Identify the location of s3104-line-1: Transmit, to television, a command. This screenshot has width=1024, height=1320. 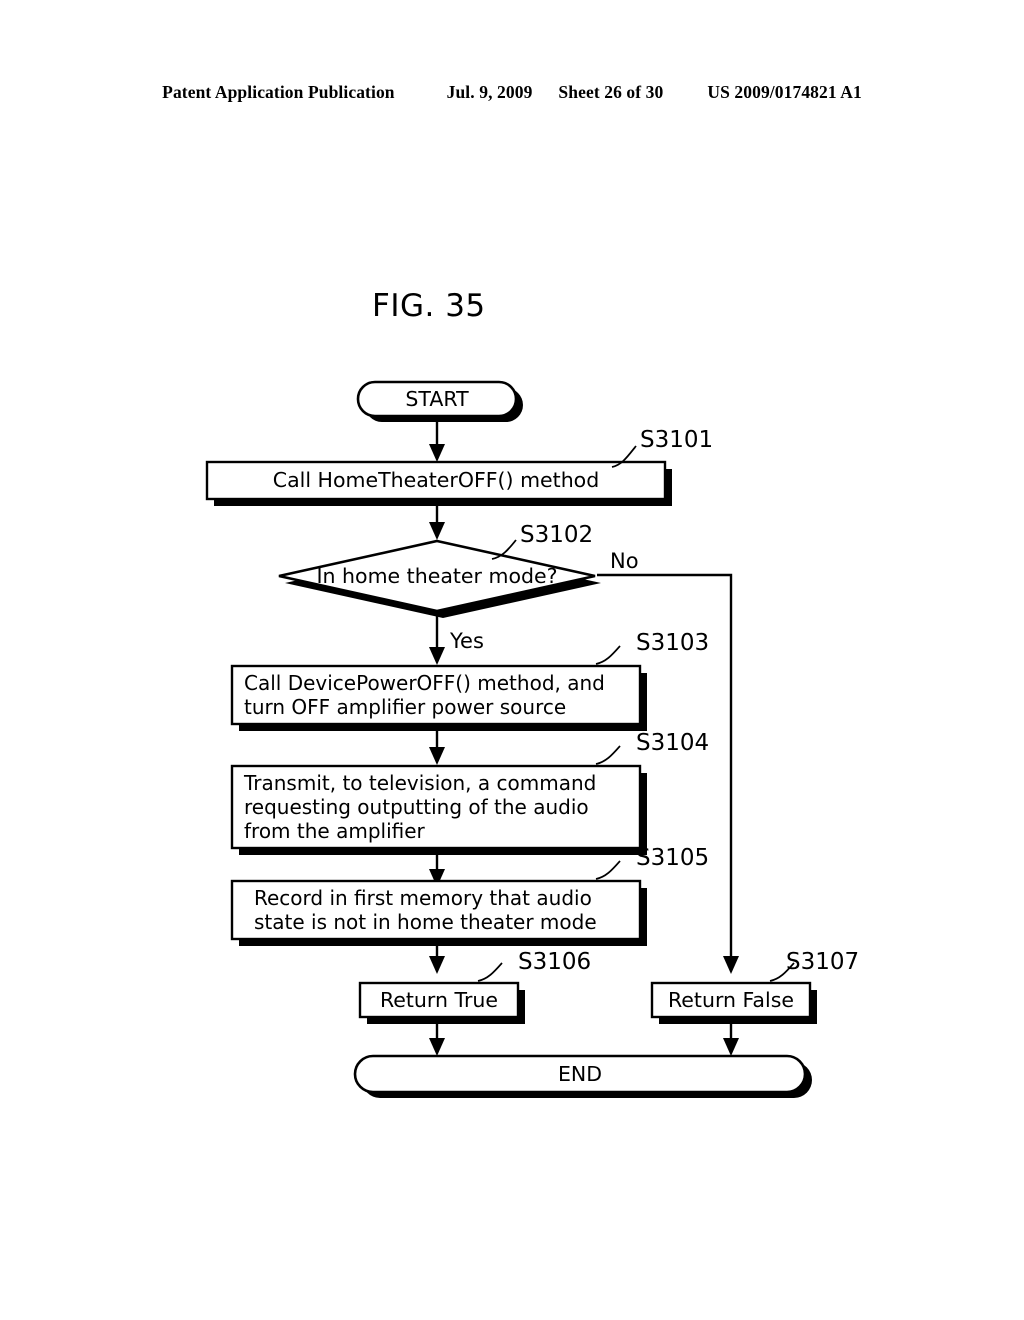
(419, 783).